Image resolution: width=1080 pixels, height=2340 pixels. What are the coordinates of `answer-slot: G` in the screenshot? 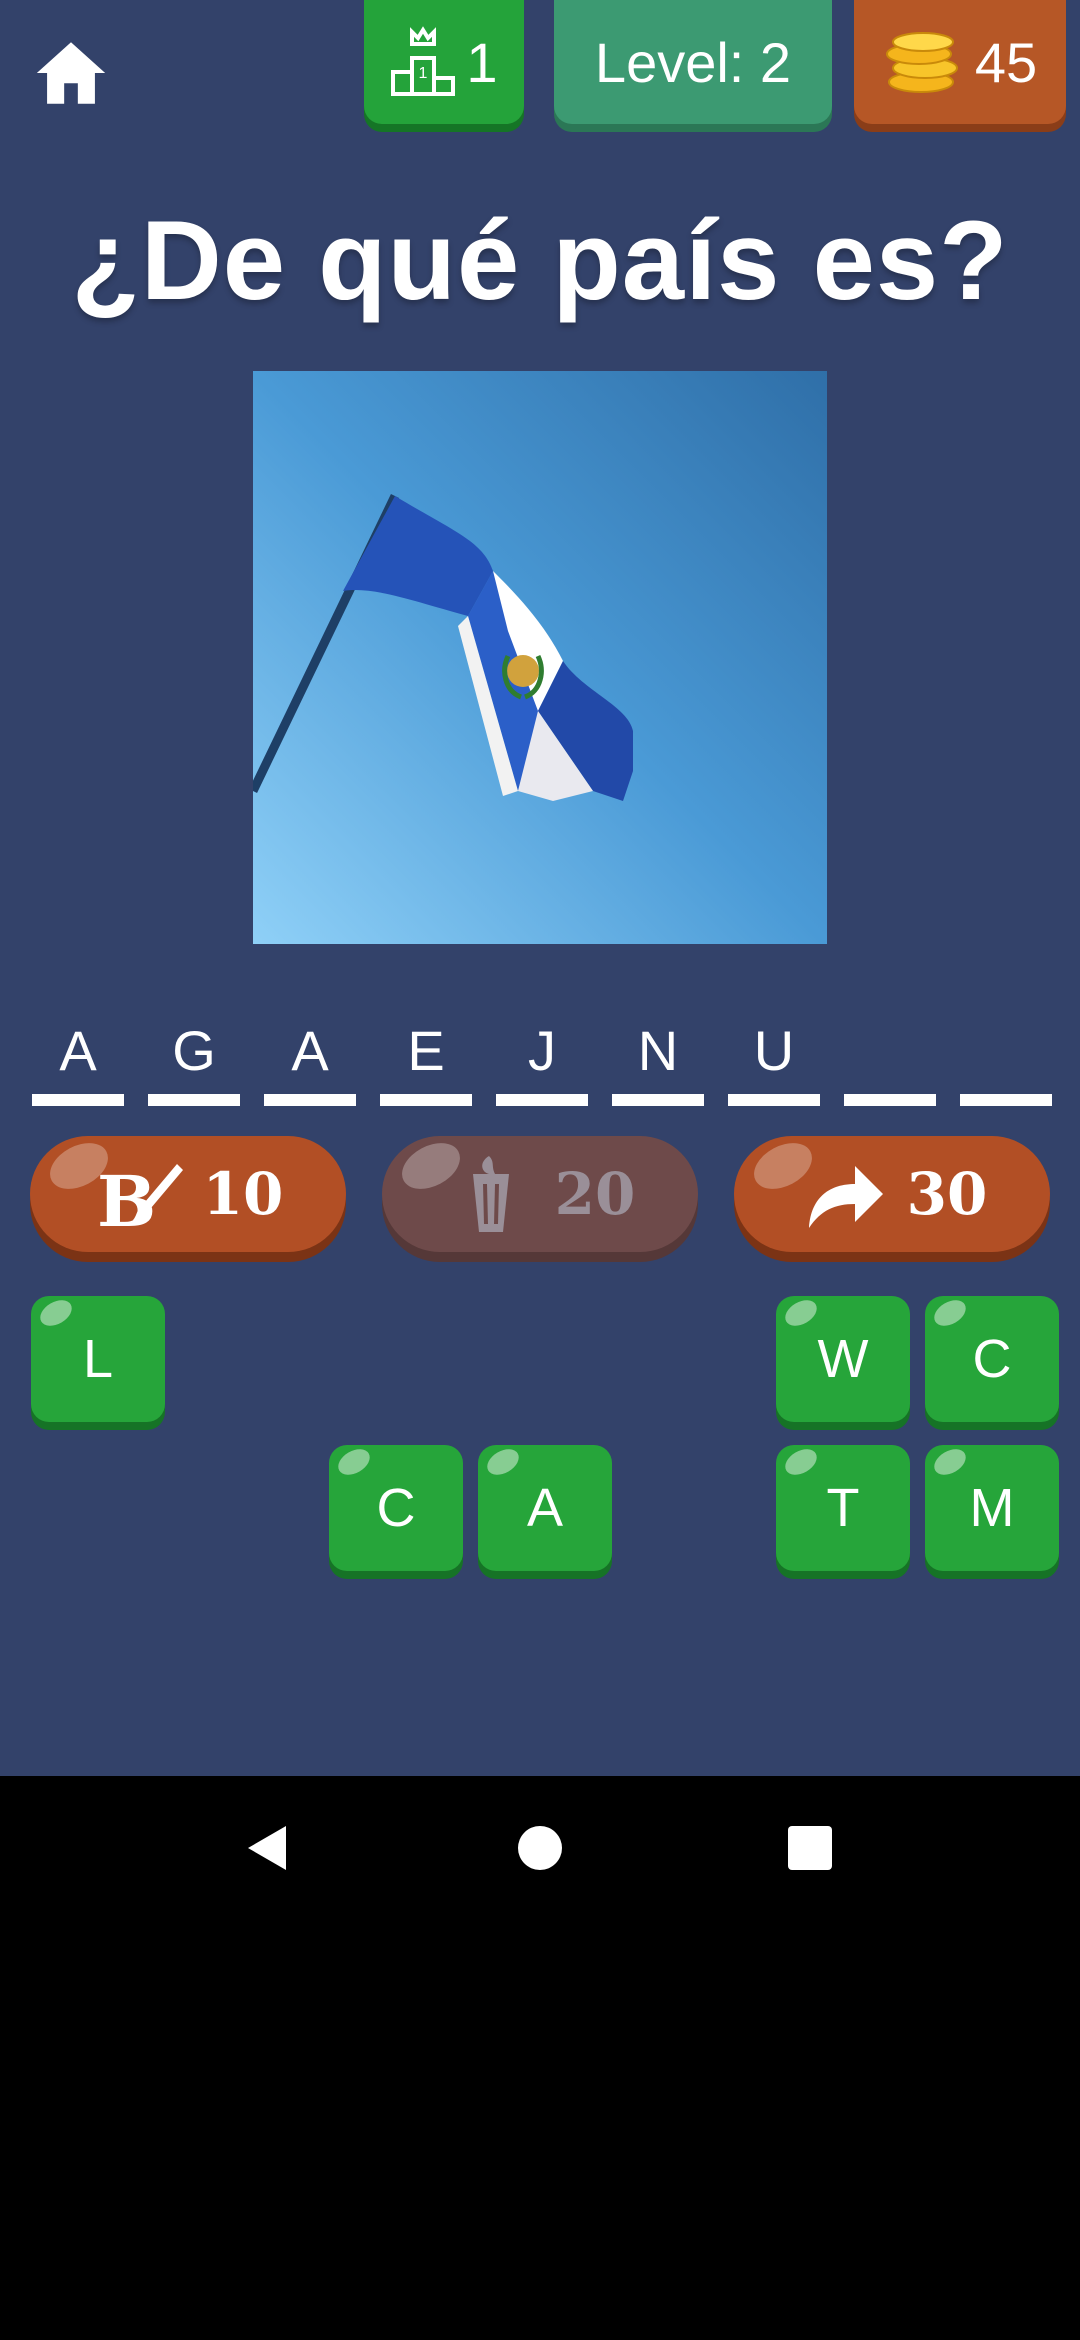 It's located at (194, 1058).